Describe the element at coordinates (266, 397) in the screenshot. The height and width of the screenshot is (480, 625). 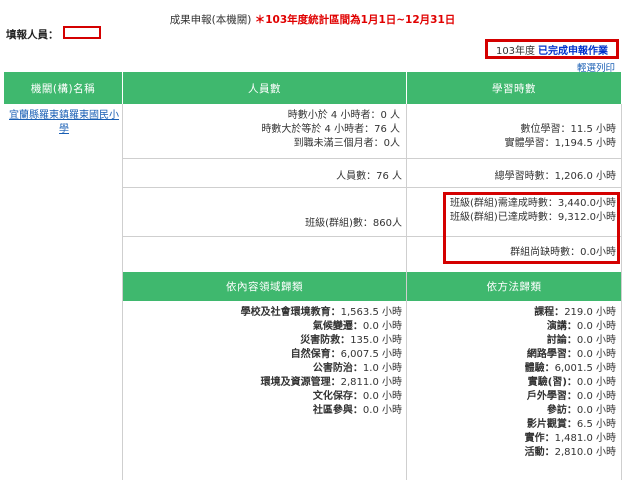
I see `domain-row: 文化保存：0.0 小時` at that location.